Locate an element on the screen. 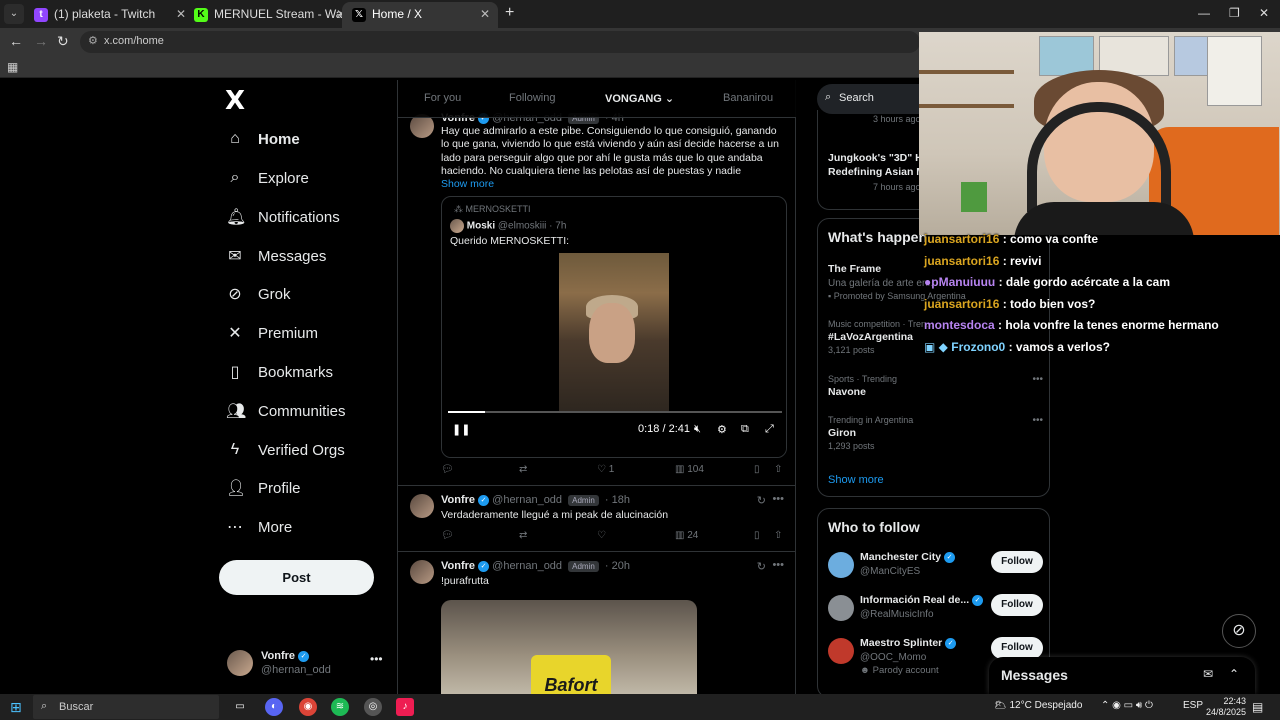 The image size is (1280, 720). views-stat: ▥ 104 is located at coordinates (689, 469).